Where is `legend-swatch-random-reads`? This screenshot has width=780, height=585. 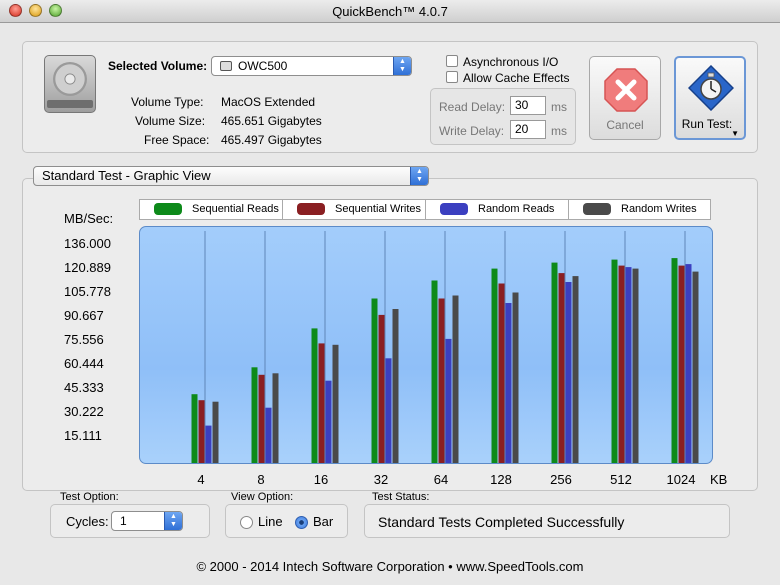 legend-swatch-random-reads is located at coordinates (454, 209).